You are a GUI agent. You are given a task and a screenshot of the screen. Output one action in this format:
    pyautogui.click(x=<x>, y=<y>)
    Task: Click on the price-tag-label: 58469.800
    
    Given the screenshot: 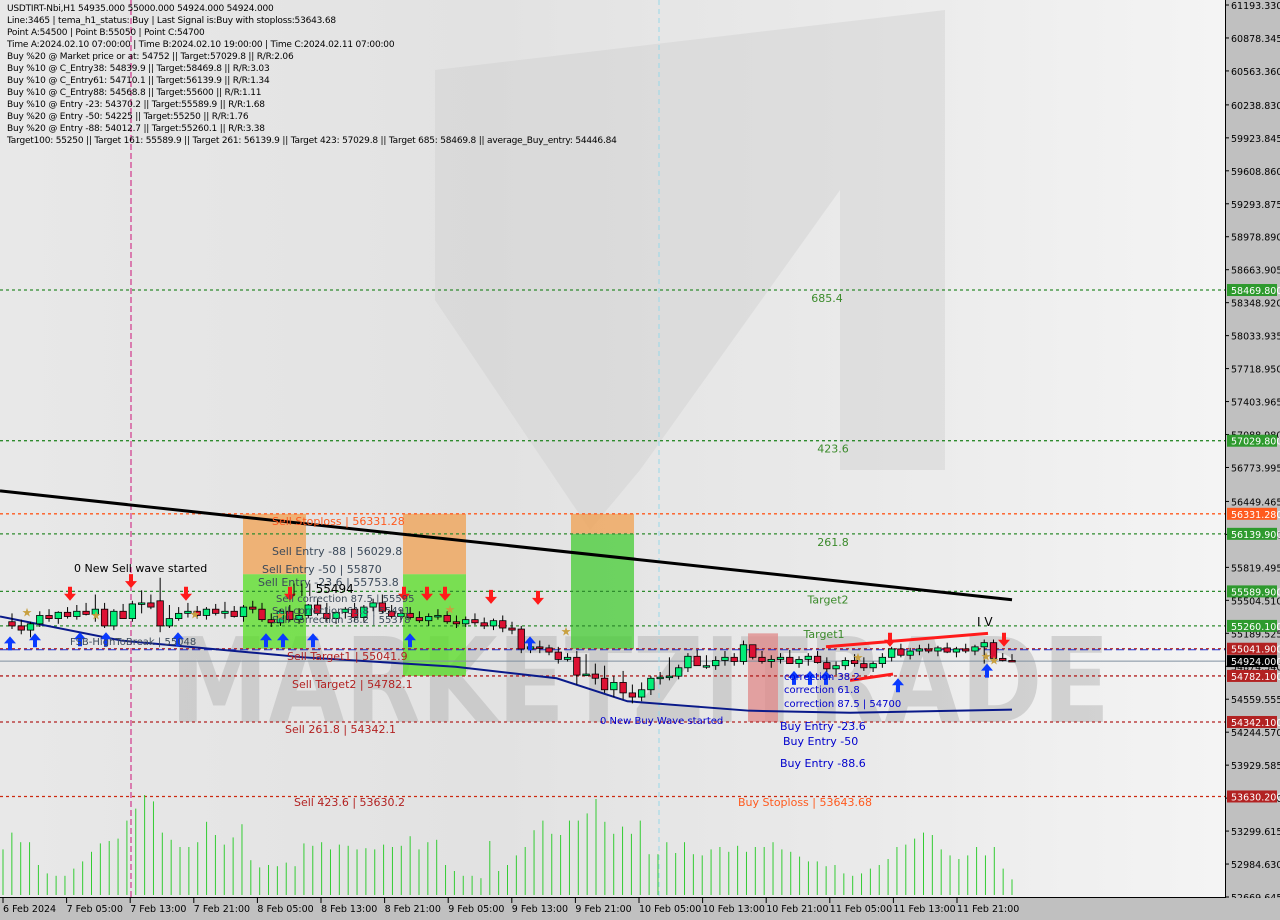 What is the action you would take?
    pyautogui.click(x=1255, y=291)
    